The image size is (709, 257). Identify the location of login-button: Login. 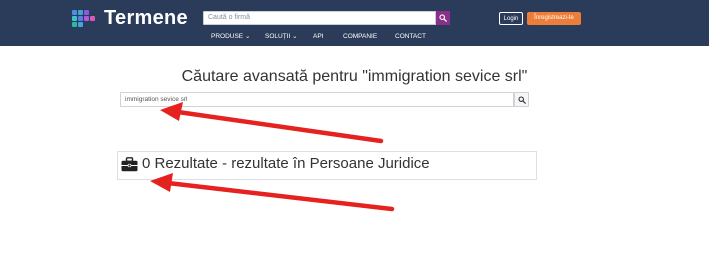
(511, 18).